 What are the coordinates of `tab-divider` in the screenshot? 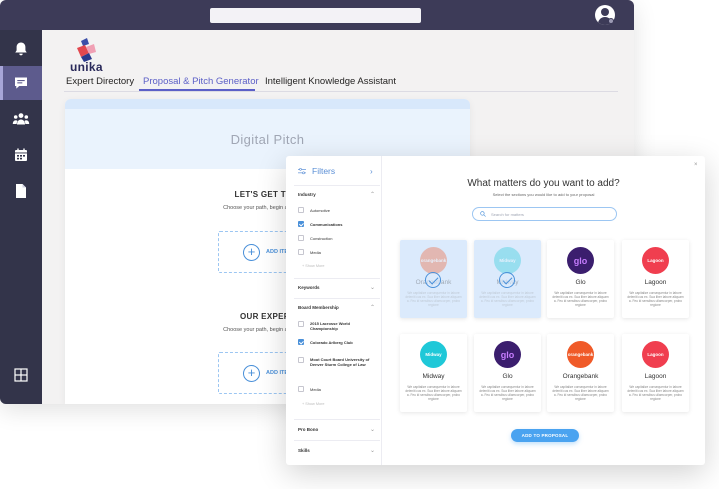 It's located at (341, 91).